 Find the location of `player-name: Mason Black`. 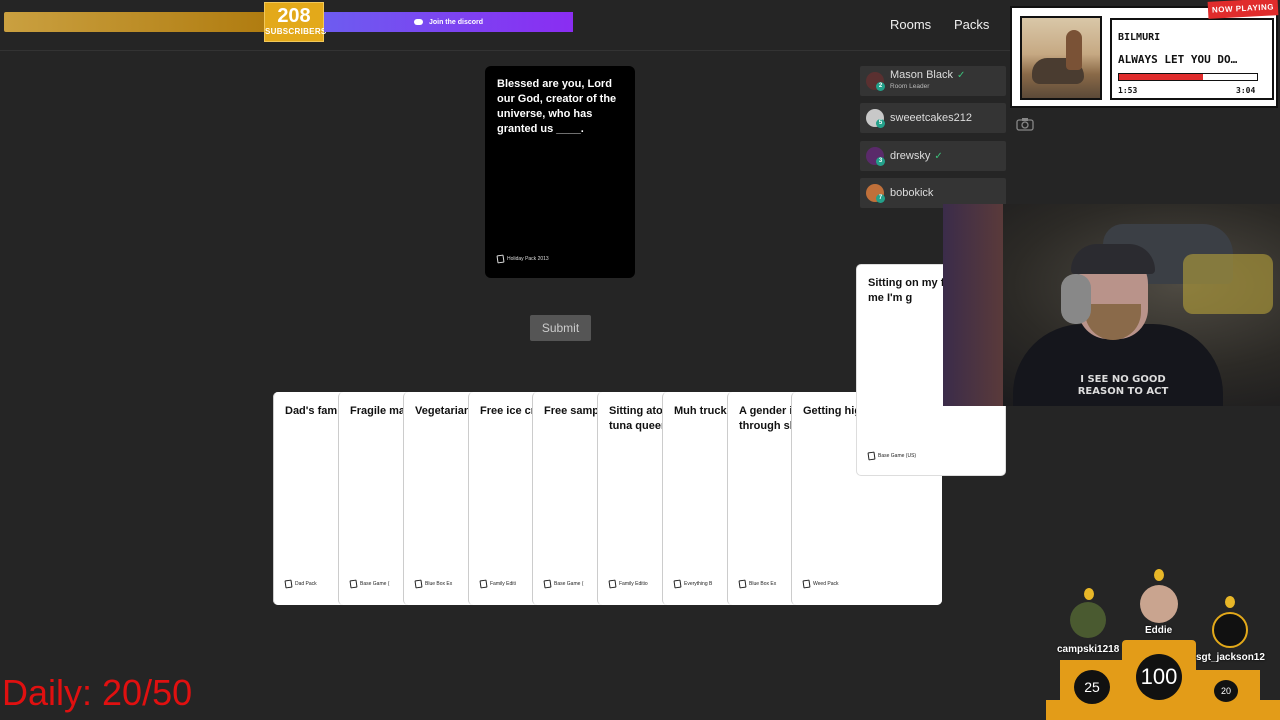

player-name: Mason Black is located at coordinates (921, 75).